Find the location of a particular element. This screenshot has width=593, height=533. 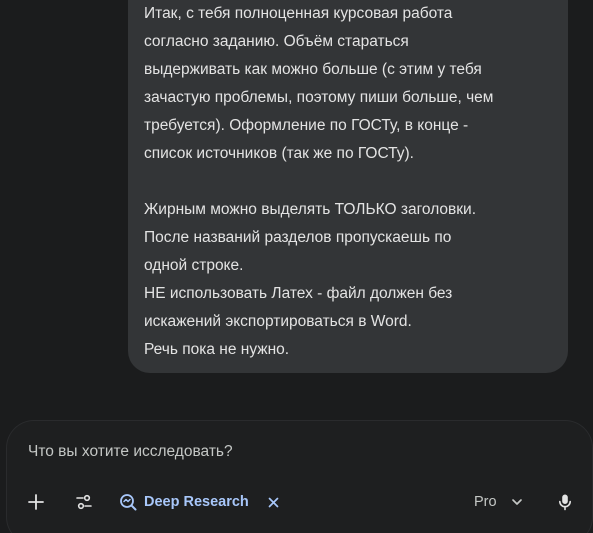

message-line: искажений экспортироваться в Word. is located at coordinates (278, 321).